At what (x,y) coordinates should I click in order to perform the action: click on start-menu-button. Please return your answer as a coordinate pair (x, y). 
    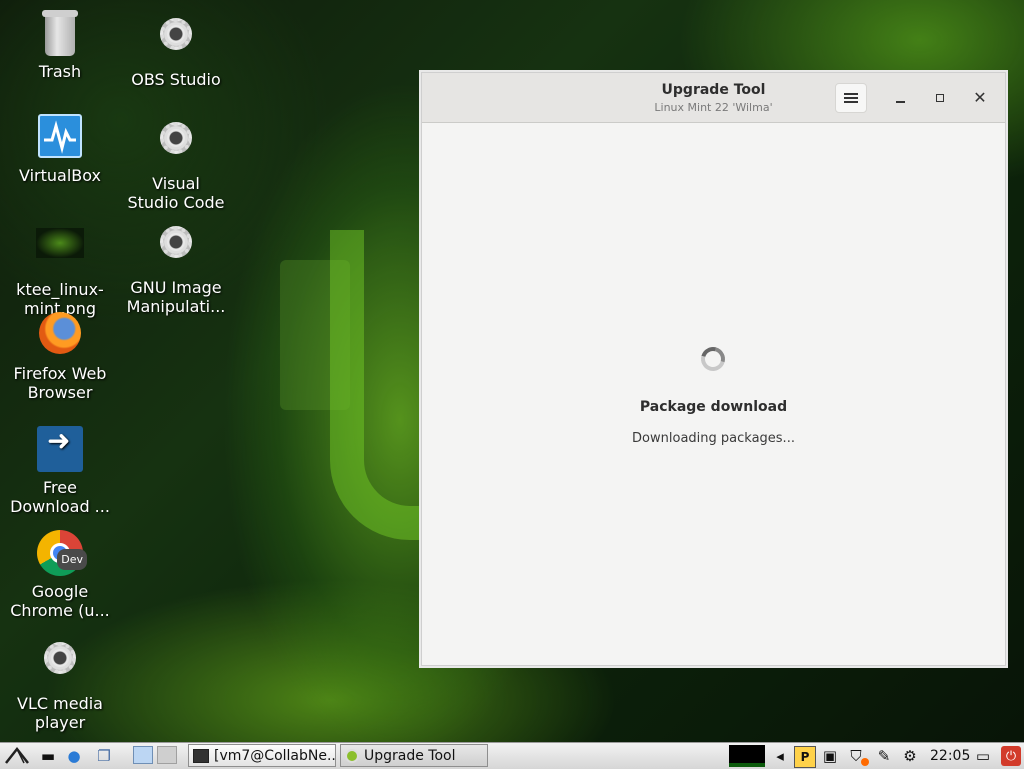
    Looking at the image, I should click on (17, 755).